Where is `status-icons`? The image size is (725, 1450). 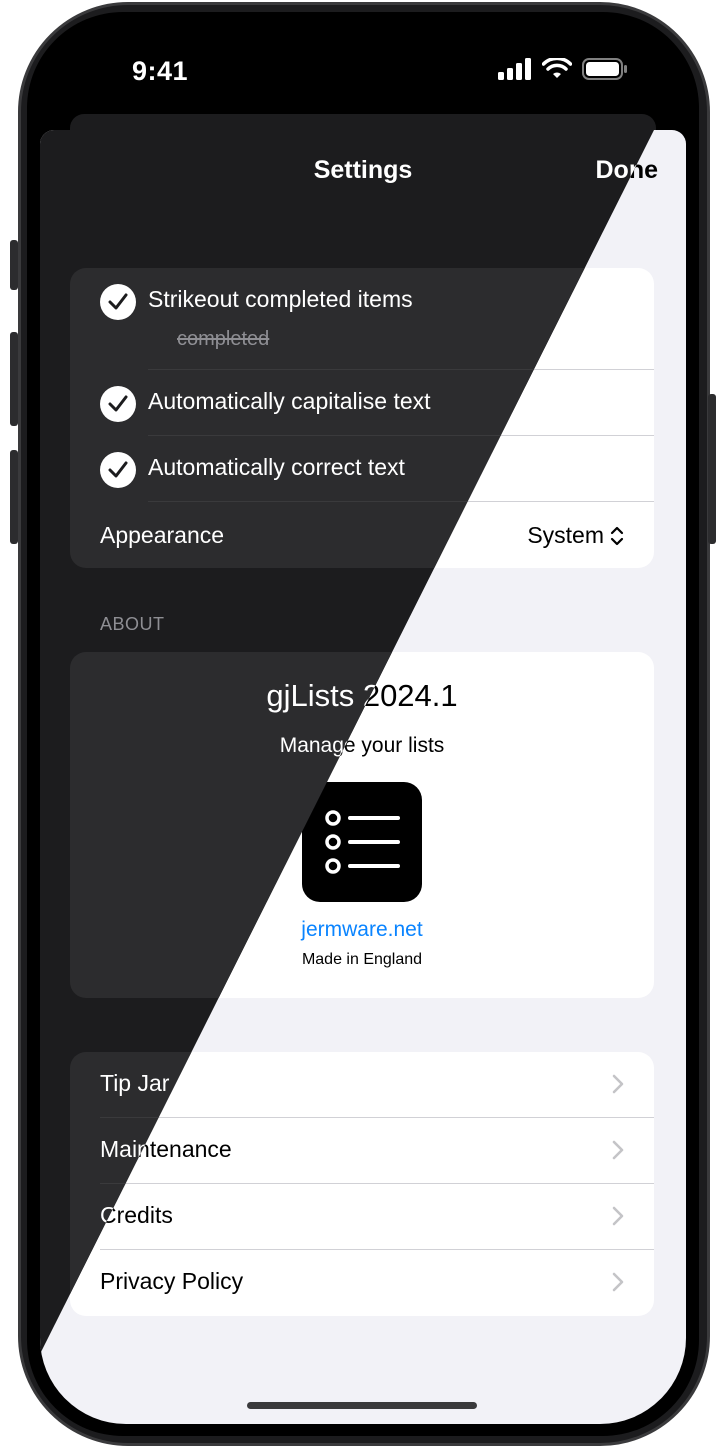
status-icons is located at coordinates (563, 69).